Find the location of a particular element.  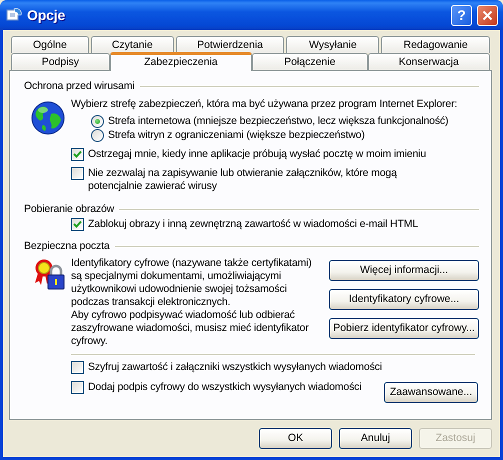

close-icon is located at coordinates (487, 15).